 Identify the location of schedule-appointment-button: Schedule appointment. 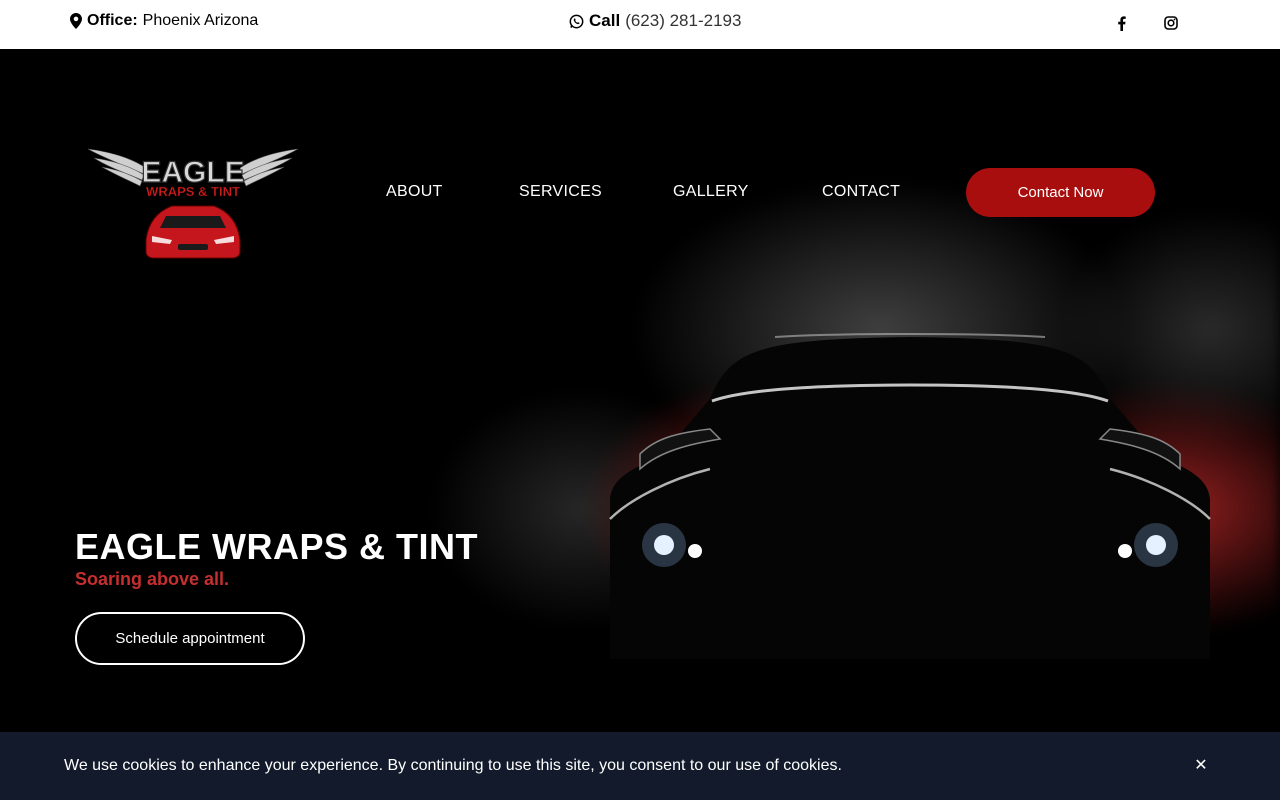
(190, 638).